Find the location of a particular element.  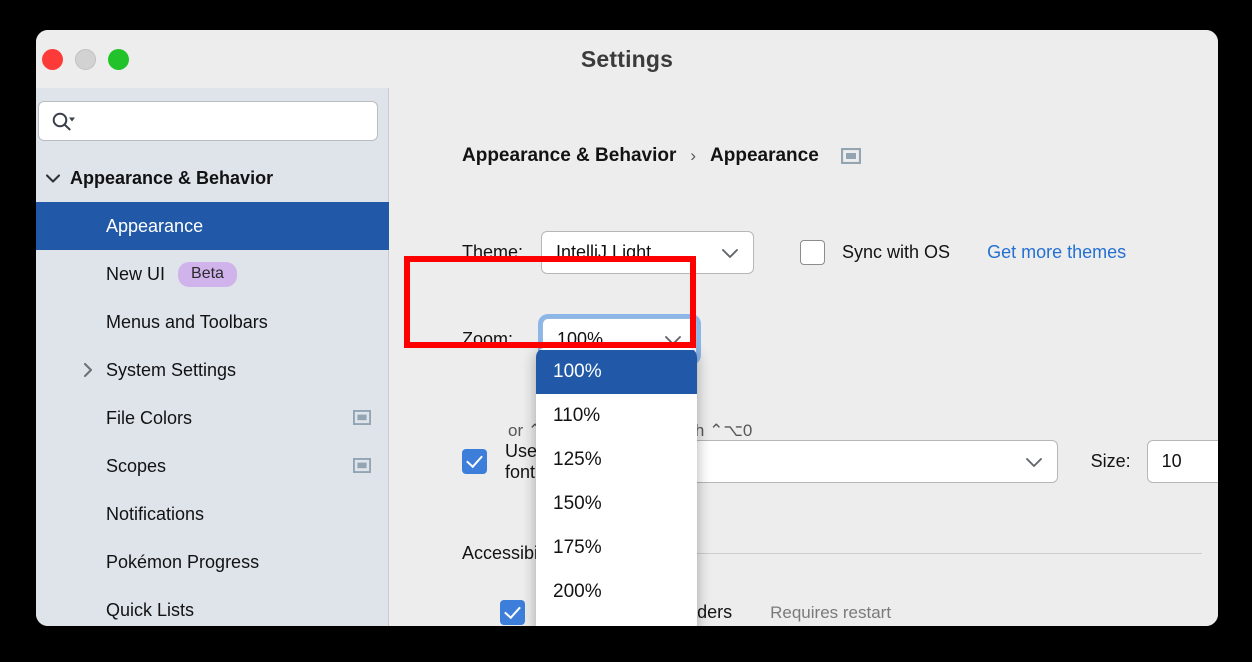

sidebar-item-appearance-and-behavior: Appearance & Behavior is located at coordinates (212, 178).